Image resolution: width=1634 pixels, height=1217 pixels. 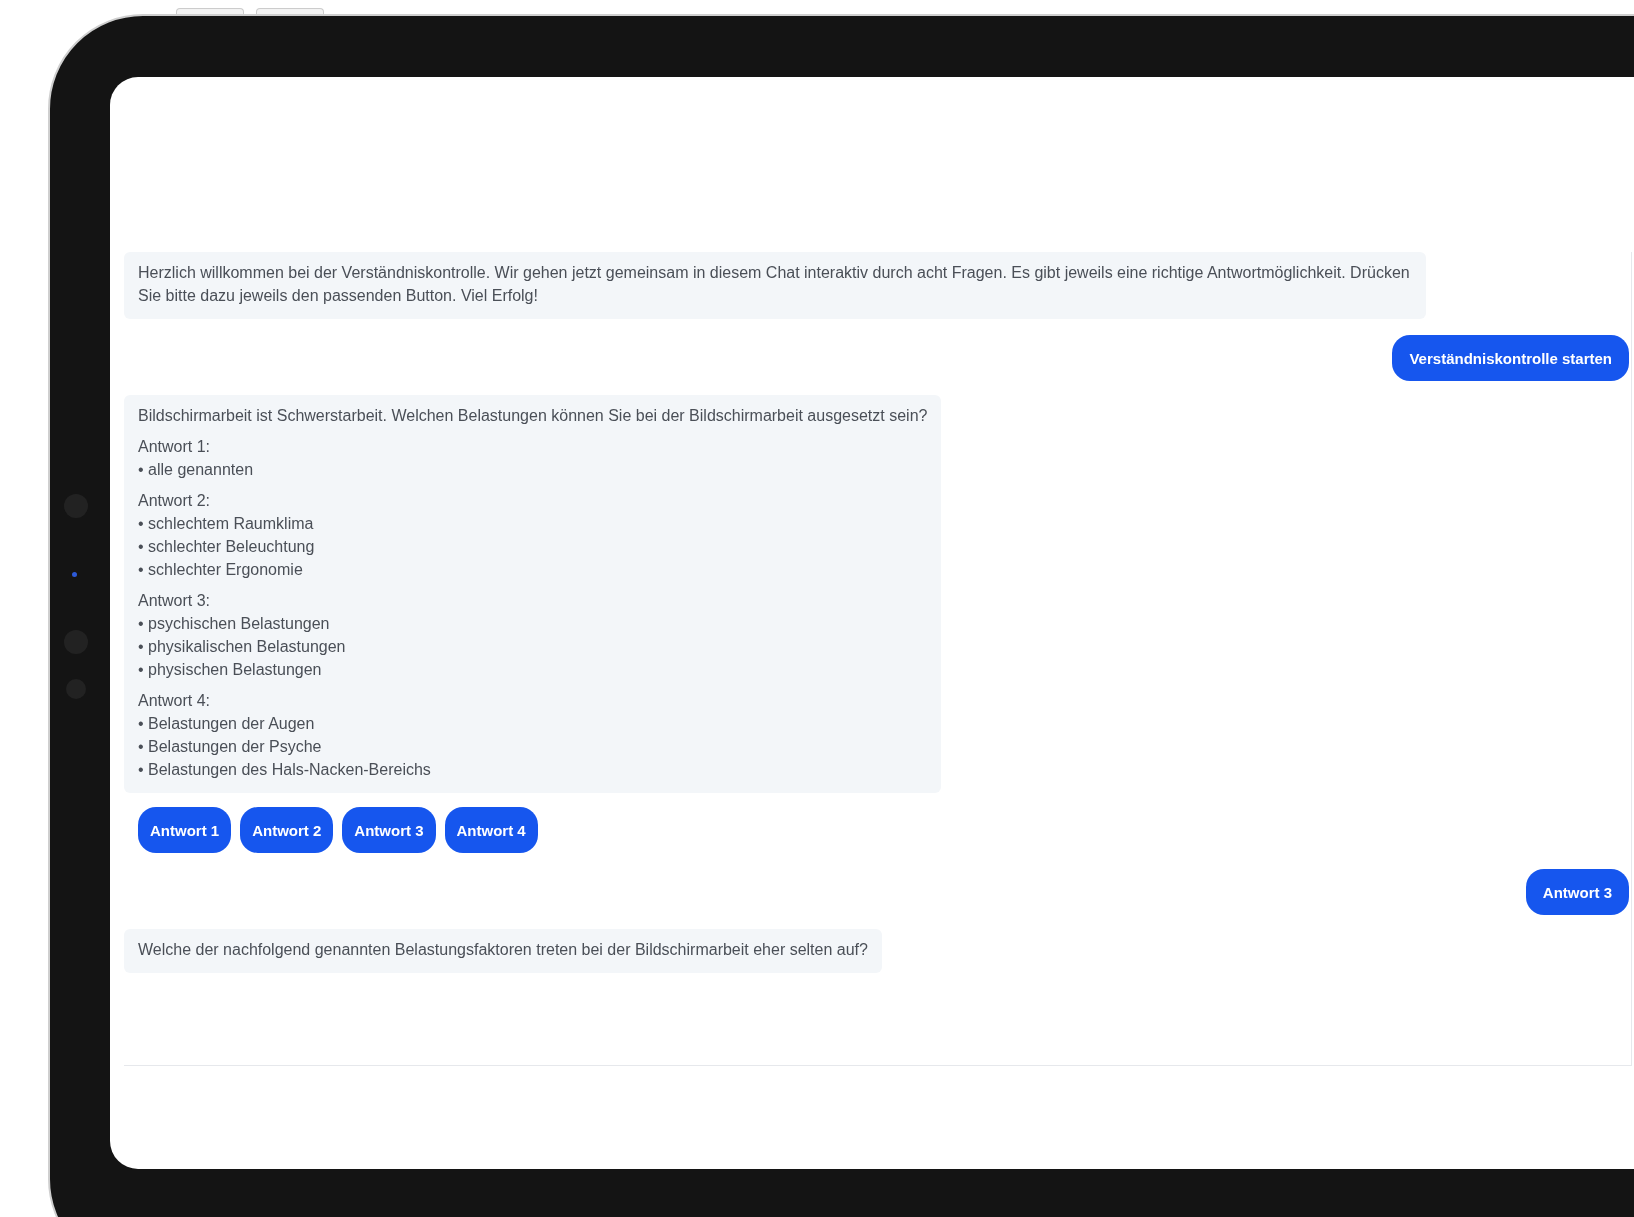 I want to click on camera-icon, so click(x=74, y=574).